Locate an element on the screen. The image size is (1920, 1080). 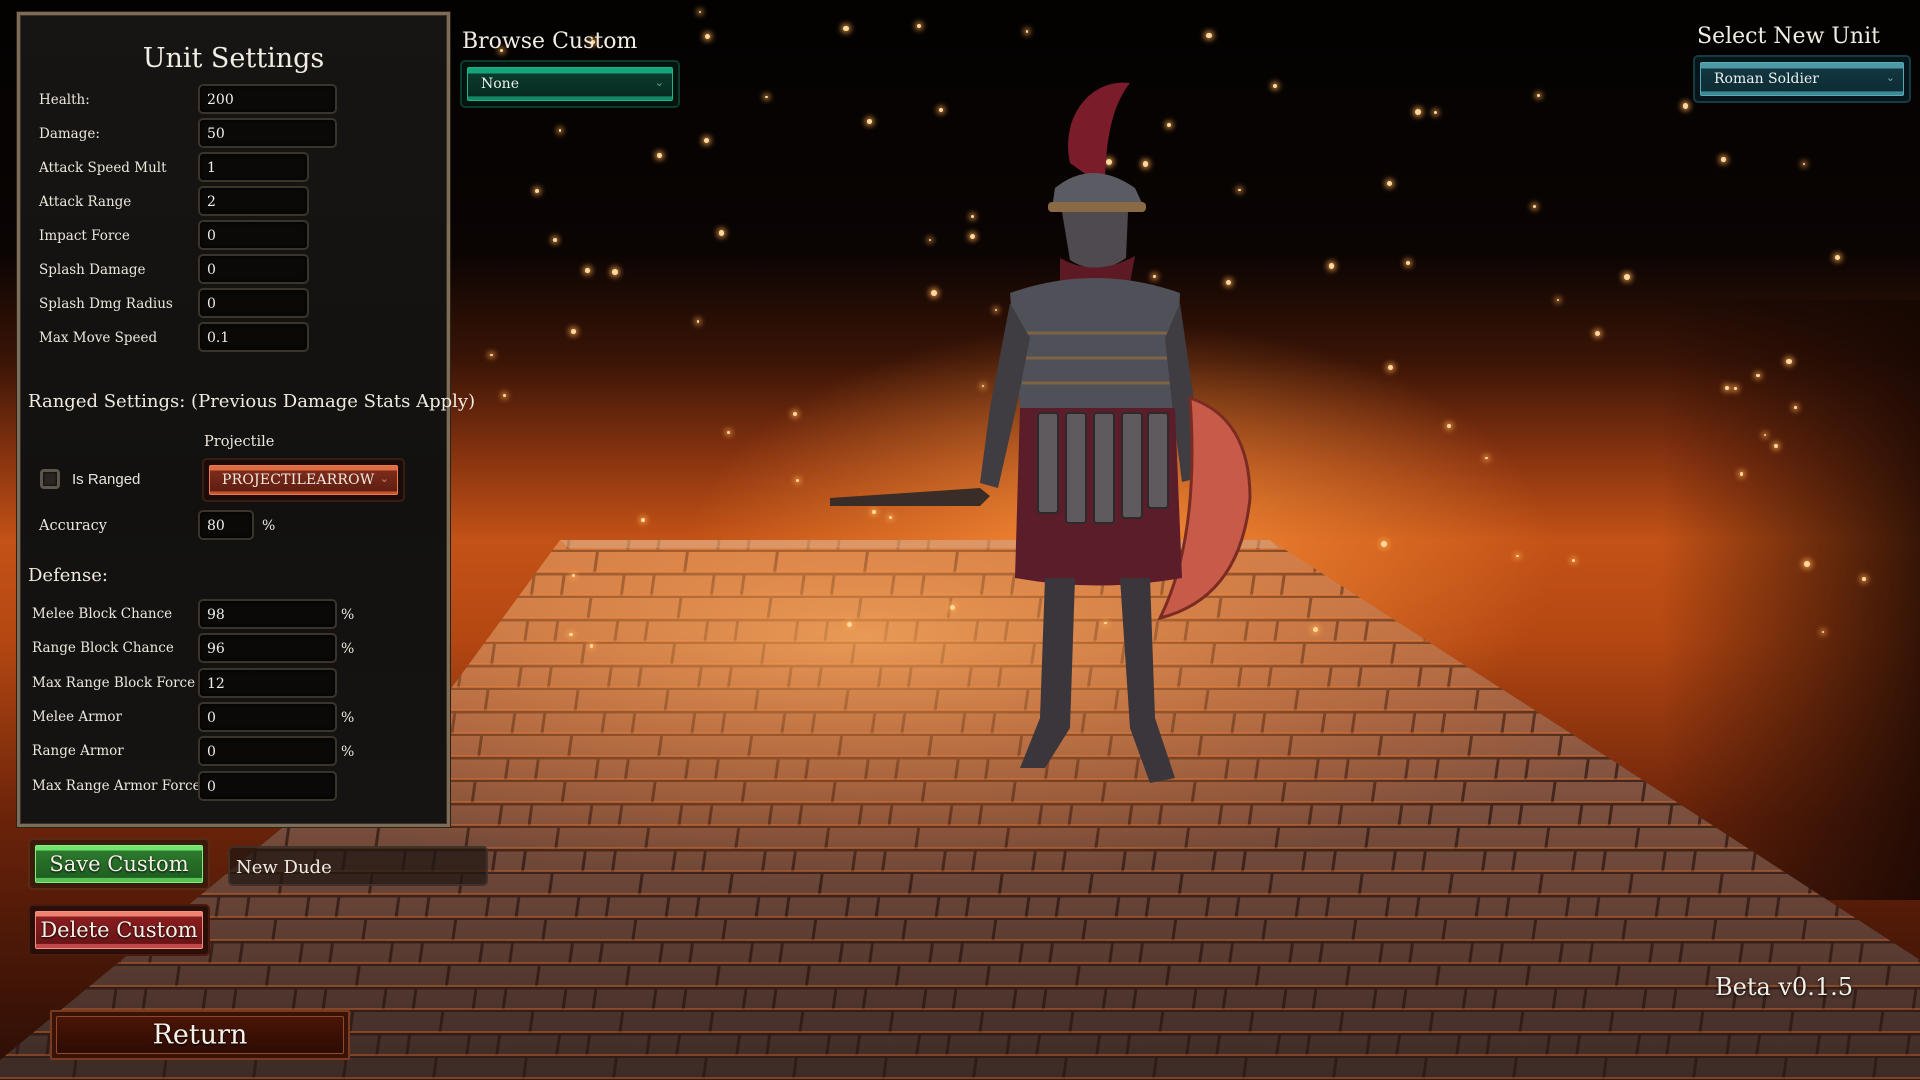
return-button: Return is located at coordinates (200, 1035).